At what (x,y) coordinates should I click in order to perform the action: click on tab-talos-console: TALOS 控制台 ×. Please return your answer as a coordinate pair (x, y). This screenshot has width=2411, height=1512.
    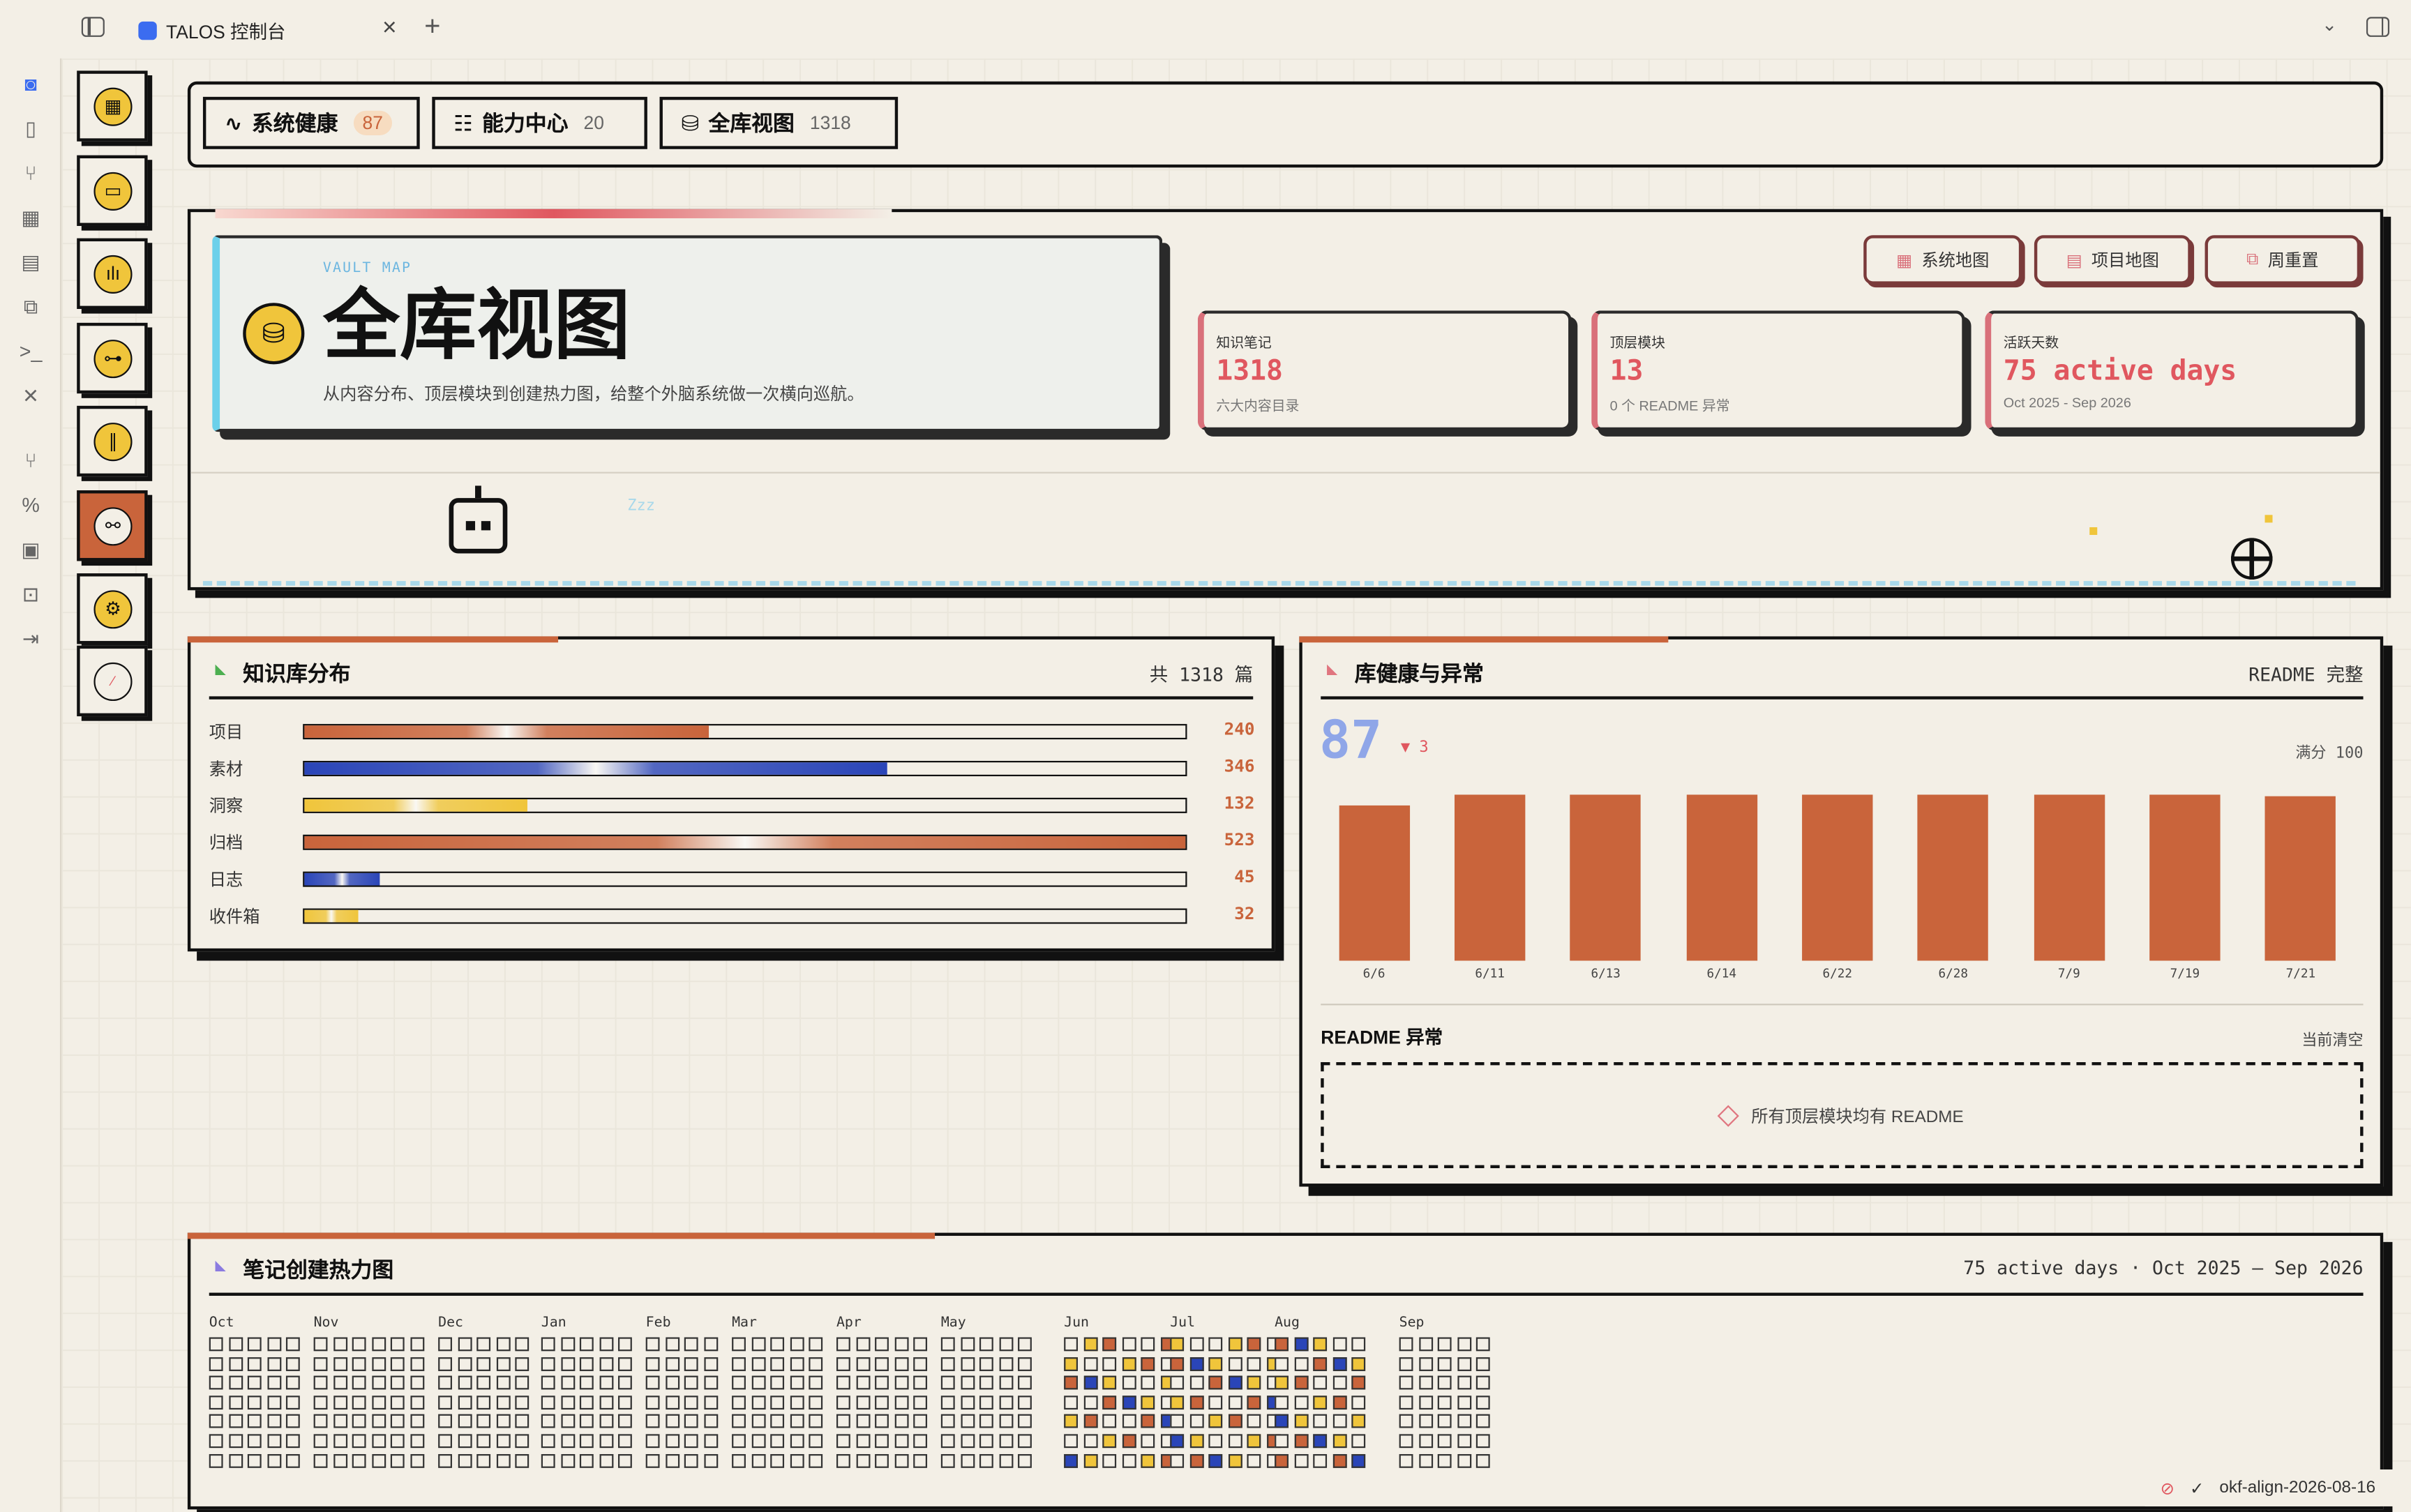
    Looking at the image, I should click on (266, 31).